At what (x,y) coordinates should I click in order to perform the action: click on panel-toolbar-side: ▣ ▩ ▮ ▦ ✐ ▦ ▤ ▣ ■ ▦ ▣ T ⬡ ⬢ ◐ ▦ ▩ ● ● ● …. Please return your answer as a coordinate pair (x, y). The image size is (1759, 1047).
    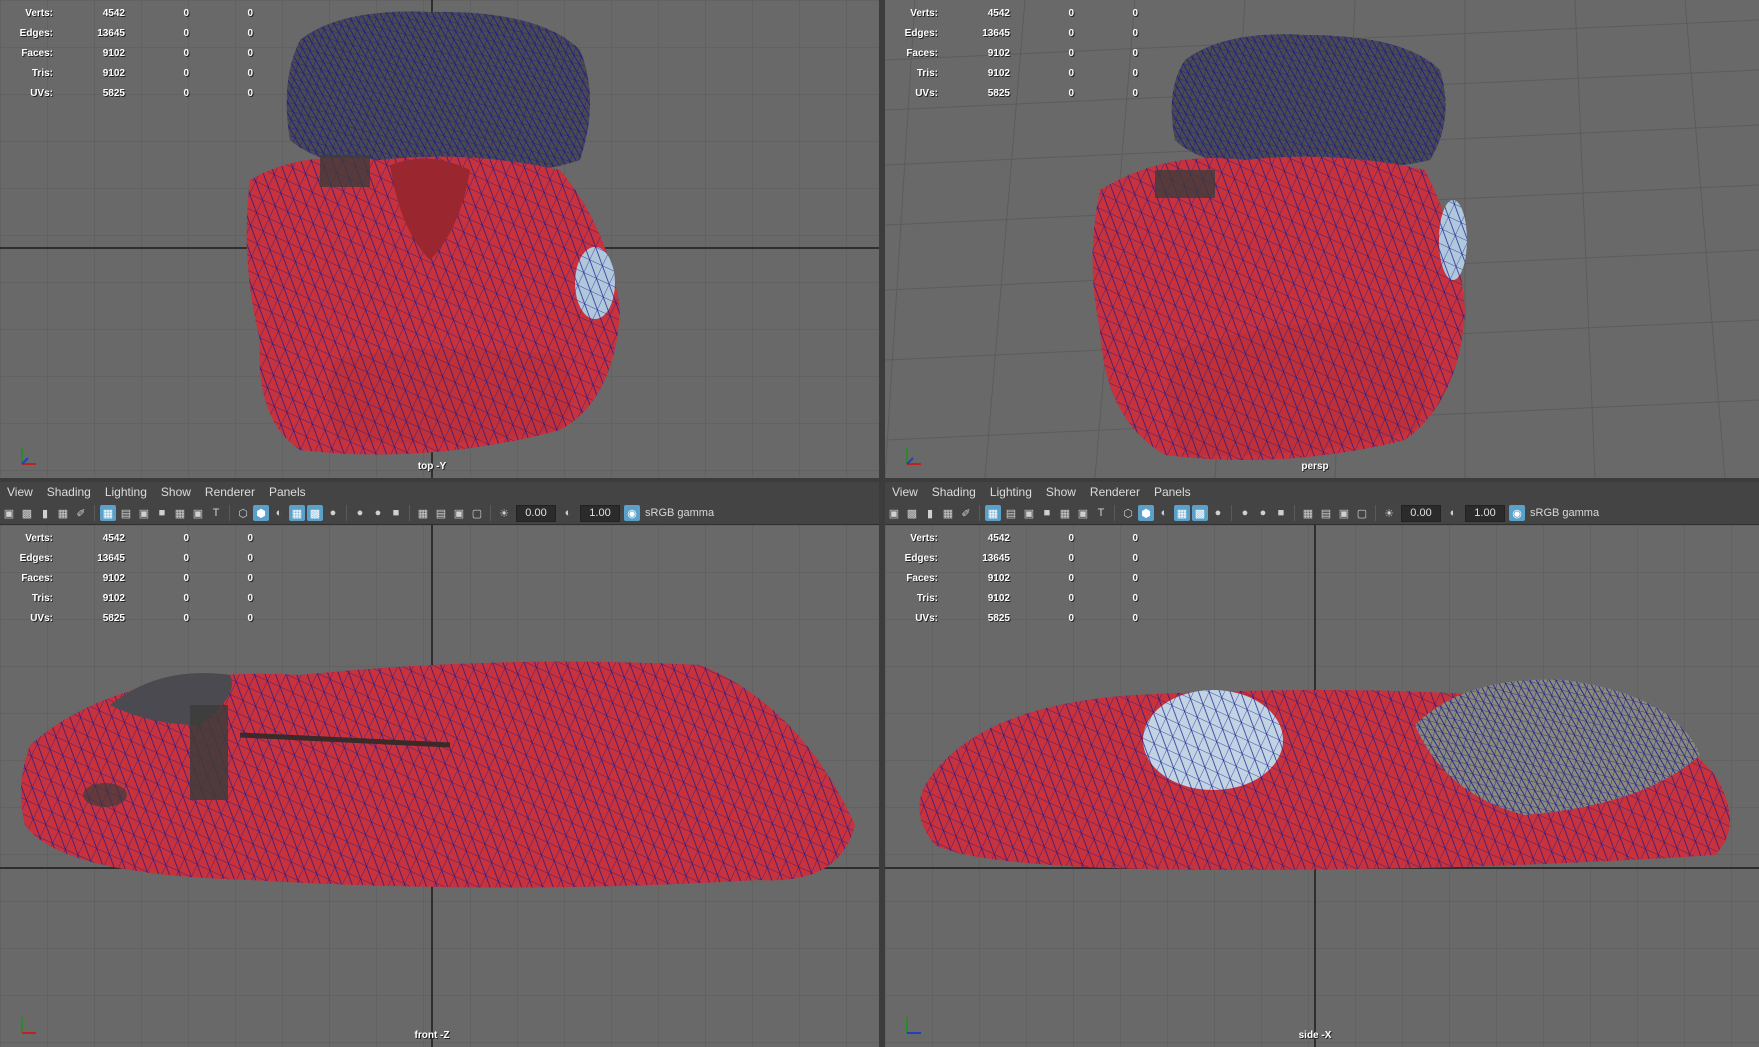
    Looking at the image, I should click on (1322, 513).